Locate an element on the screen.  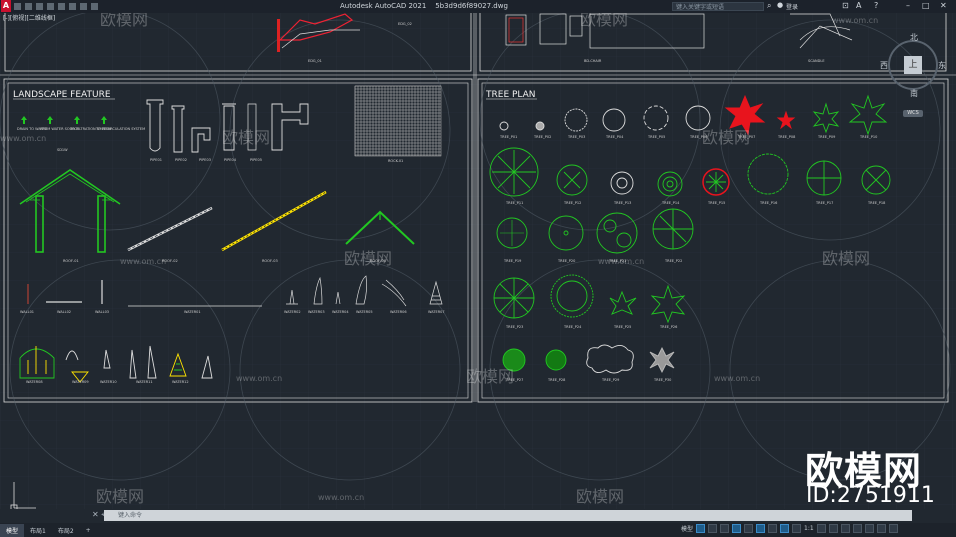
open-icon is located at coordinates (28, 6).